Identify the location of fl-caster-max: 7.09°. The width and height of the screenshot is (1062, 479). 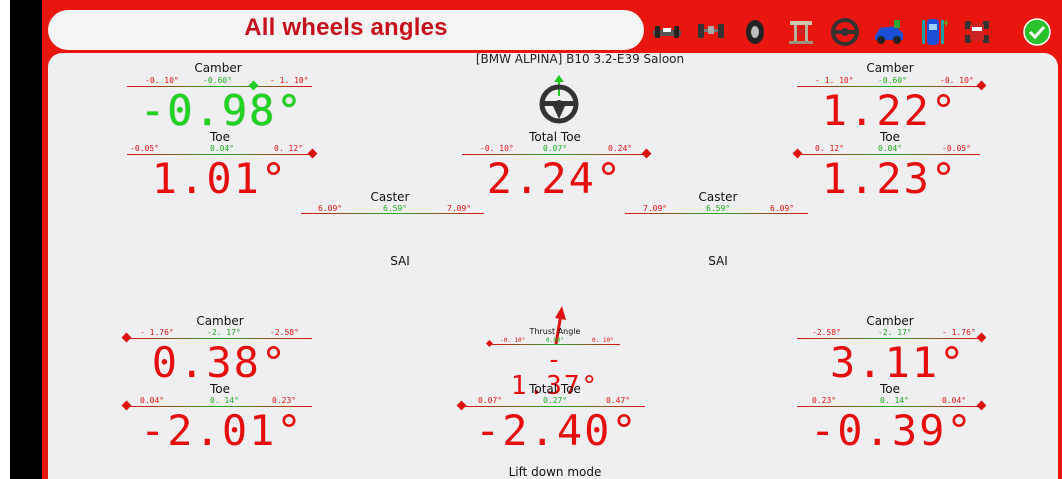
(459, 208).